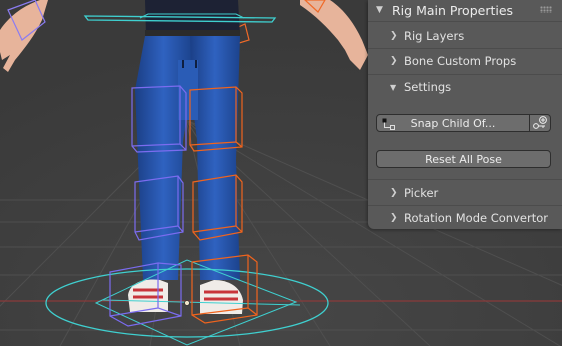 The width and height of the screenshot is (562, 346). I want to click on drag-grip-icon, so click(546, 9).